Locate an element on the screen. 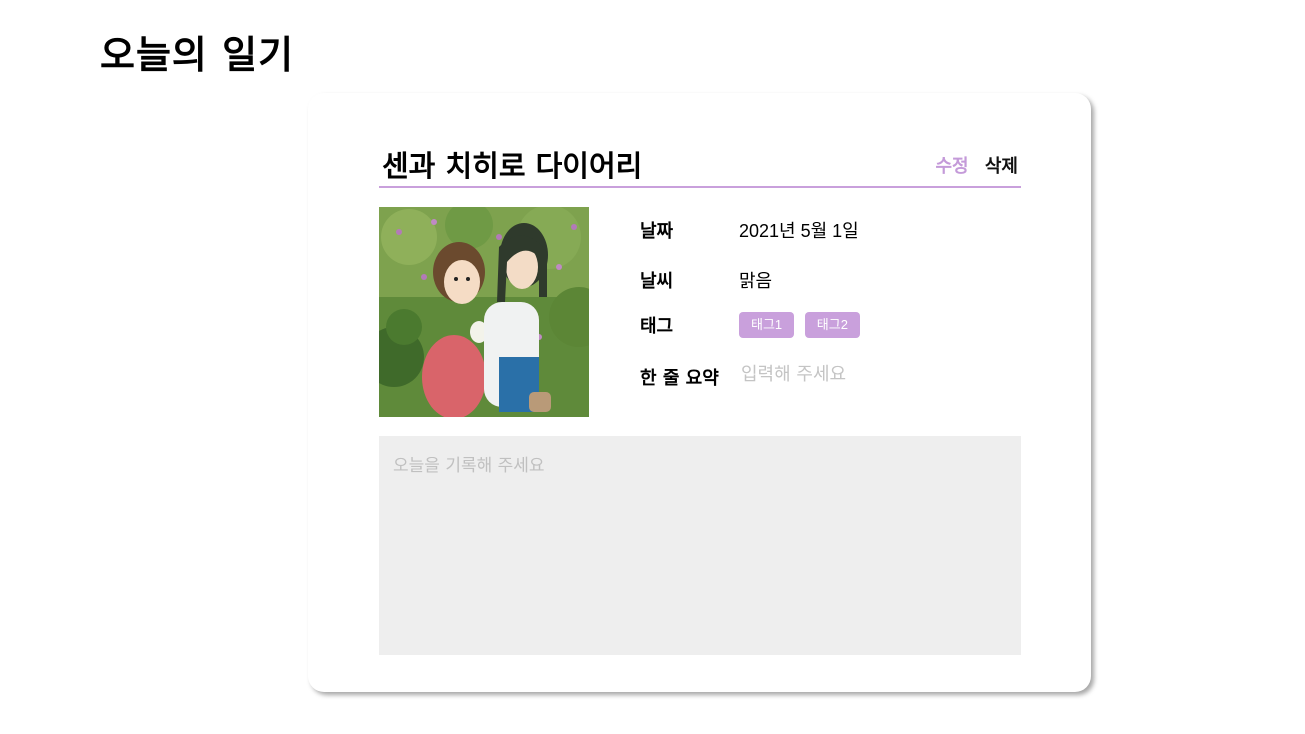 The width and height of the screenshot is (1305, 734). edit-button: 수정 is located at coordinates (951, 166).